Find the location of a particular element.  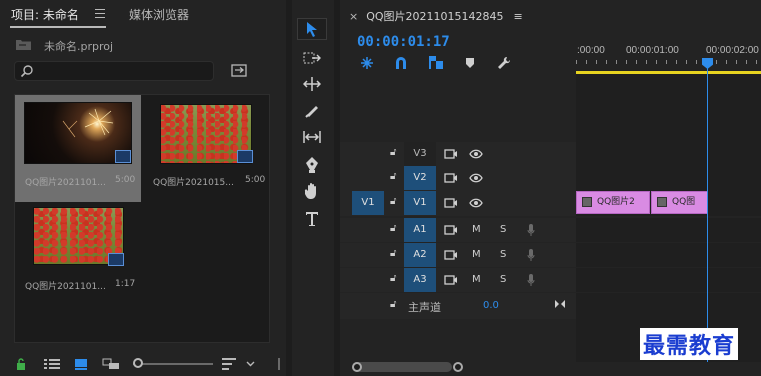

project-bottom-bar is located at coordinates (143, 364).